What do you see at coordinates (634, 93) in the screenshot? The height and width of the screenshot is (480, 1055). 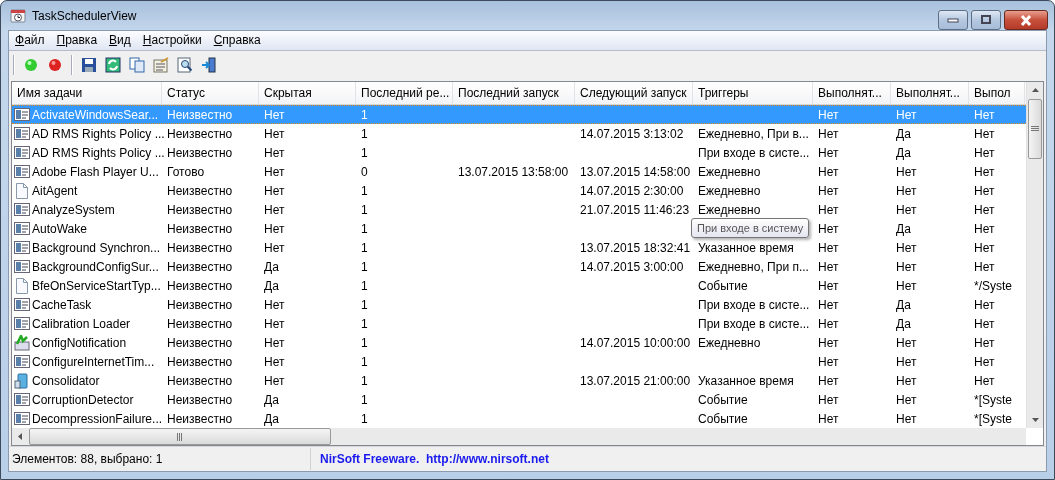 I see `column-header: Следующий запуск` at bounding box center [634, 93].